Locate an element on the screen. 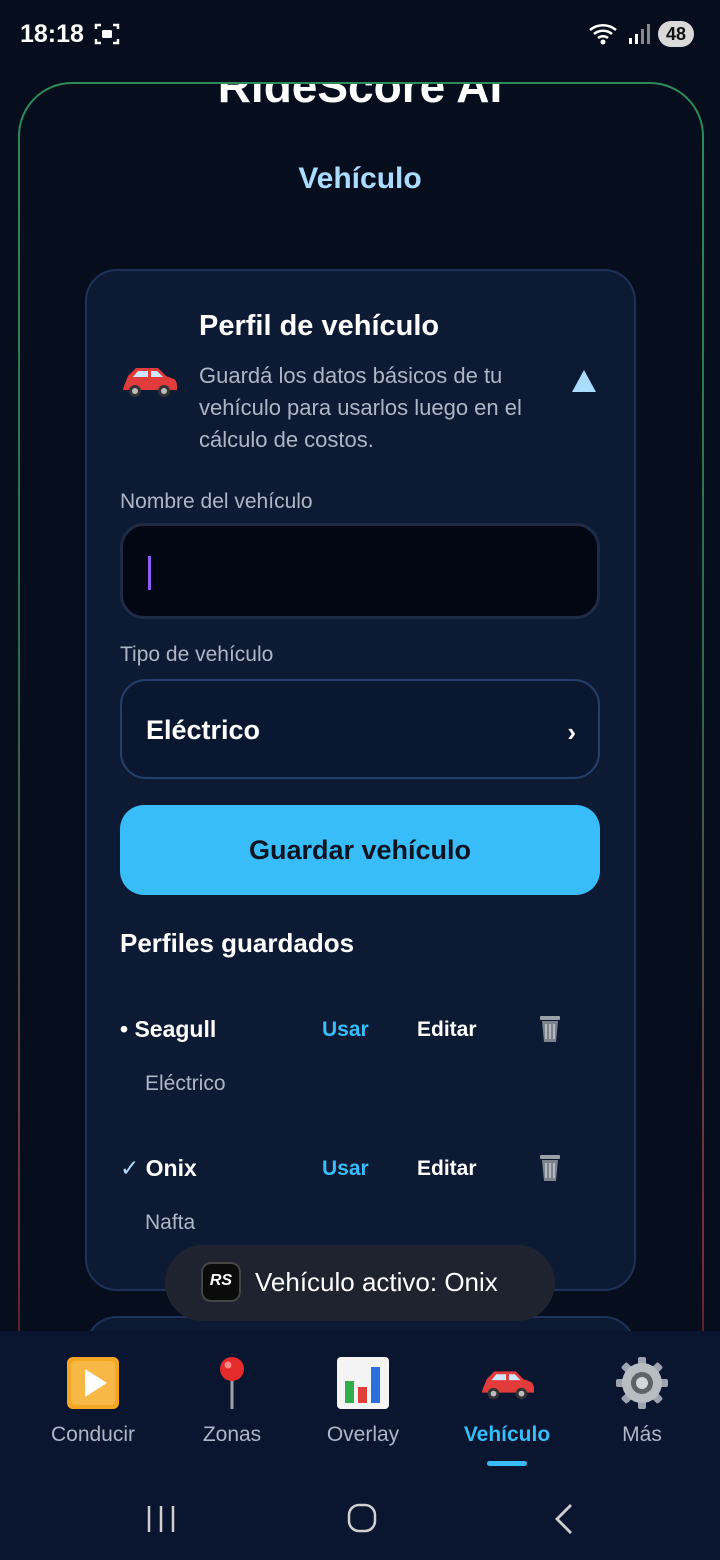  section-title: Vehículo is located at coordinates (360, 178).